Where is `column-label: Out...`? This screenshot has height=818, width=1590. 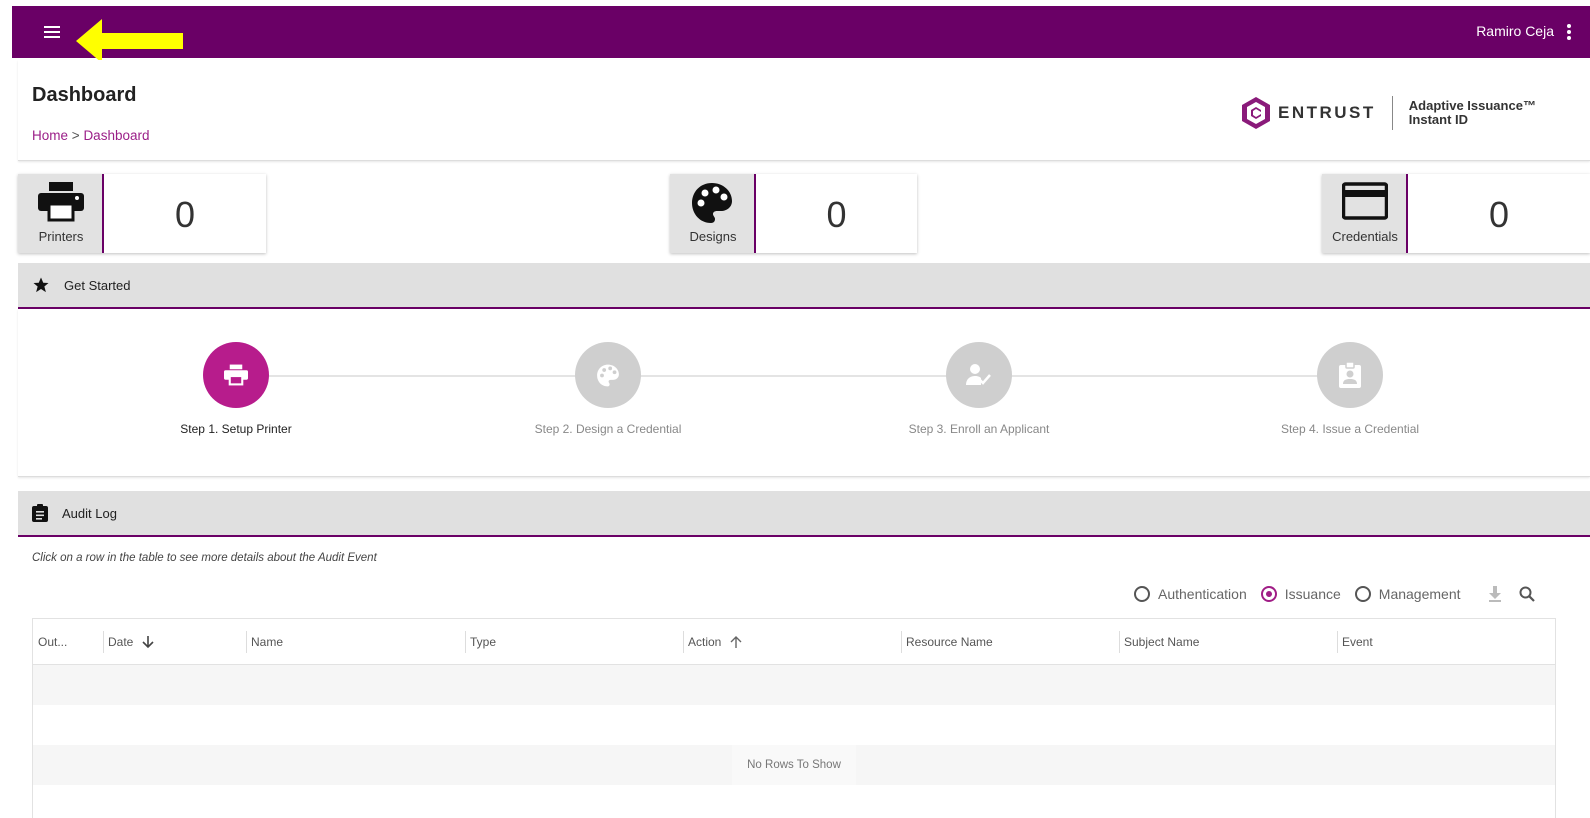 column-label: Out... is located at coordinates (53, 641).